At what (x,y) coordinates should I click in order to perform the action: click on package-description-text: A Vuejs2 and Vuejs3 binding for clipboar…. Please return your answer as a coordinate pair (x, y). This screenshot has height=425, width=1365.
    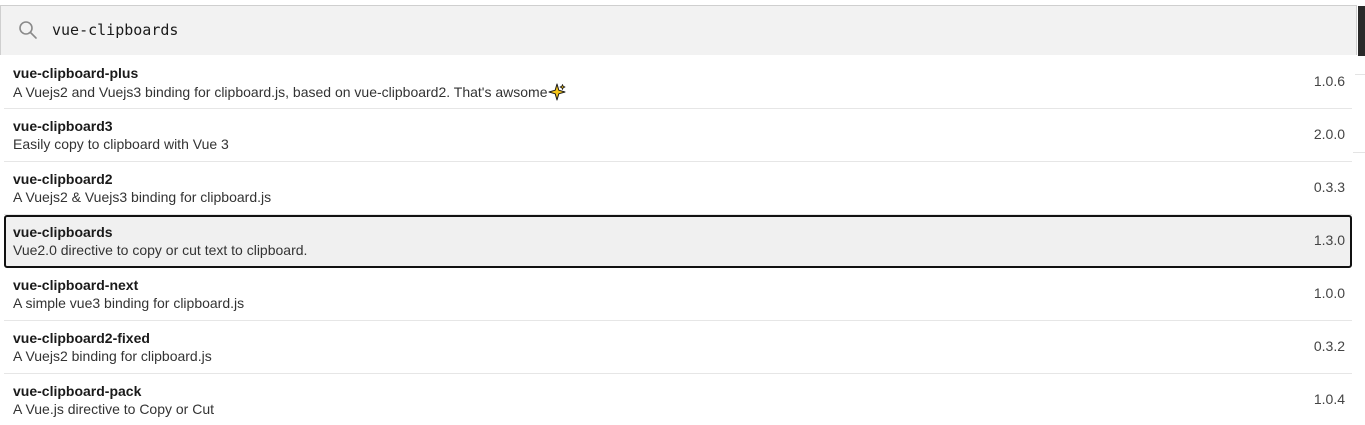
    Looking at the image, I should click on (280, 92).